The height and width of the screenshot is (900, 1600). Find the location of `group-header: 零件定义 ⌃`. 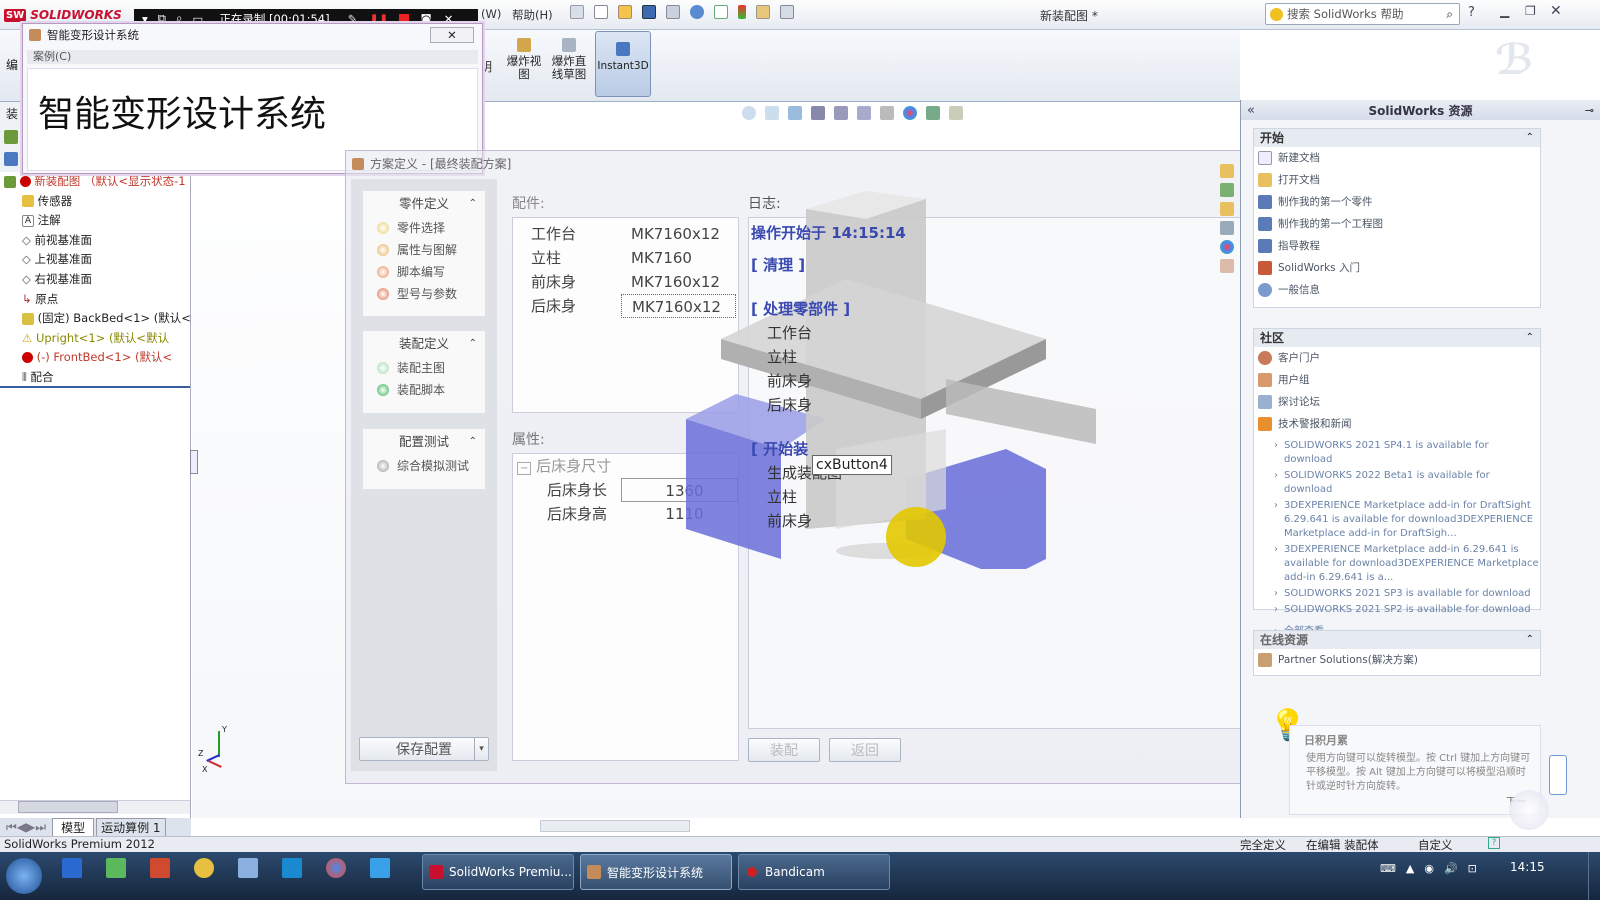

group-header: 零件定义 ⌃ is located at coordinates (424, 204).